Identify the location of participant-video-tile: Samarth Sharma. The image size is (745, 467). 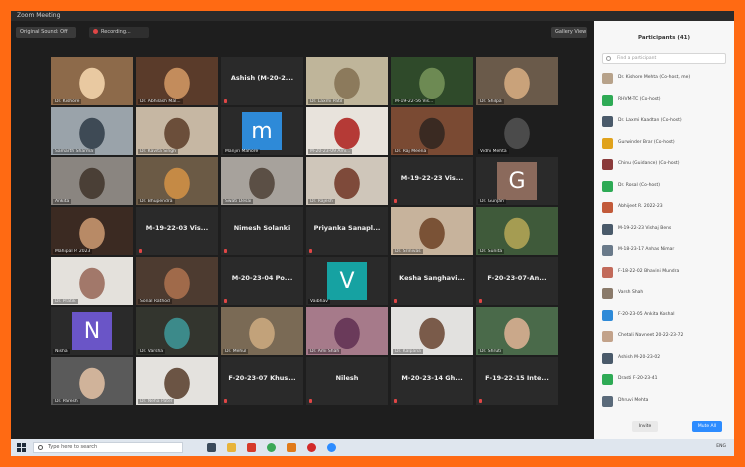
(92, 131).